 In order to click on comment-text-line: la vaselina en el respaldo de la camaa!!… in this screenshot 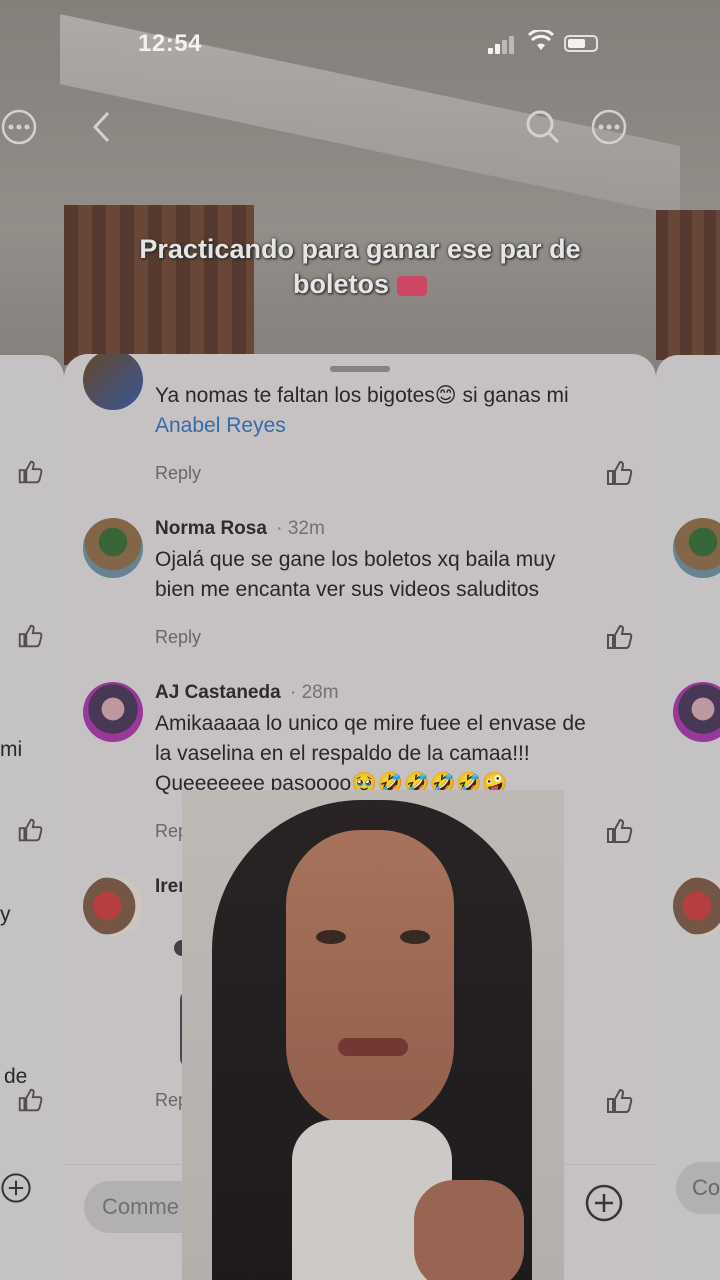, I will do `click(342, 753)`.